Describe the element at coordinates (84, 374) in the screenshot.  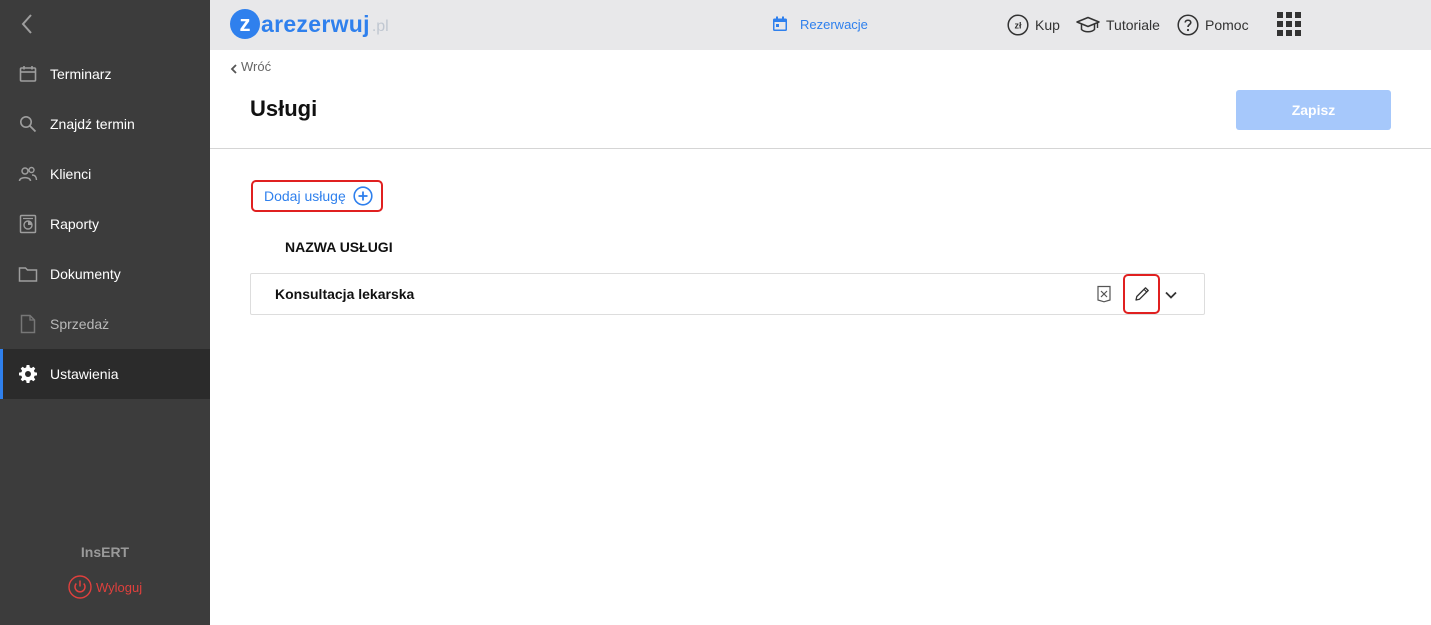
I see `sidebar-item-label: Ustawienia` at that location.